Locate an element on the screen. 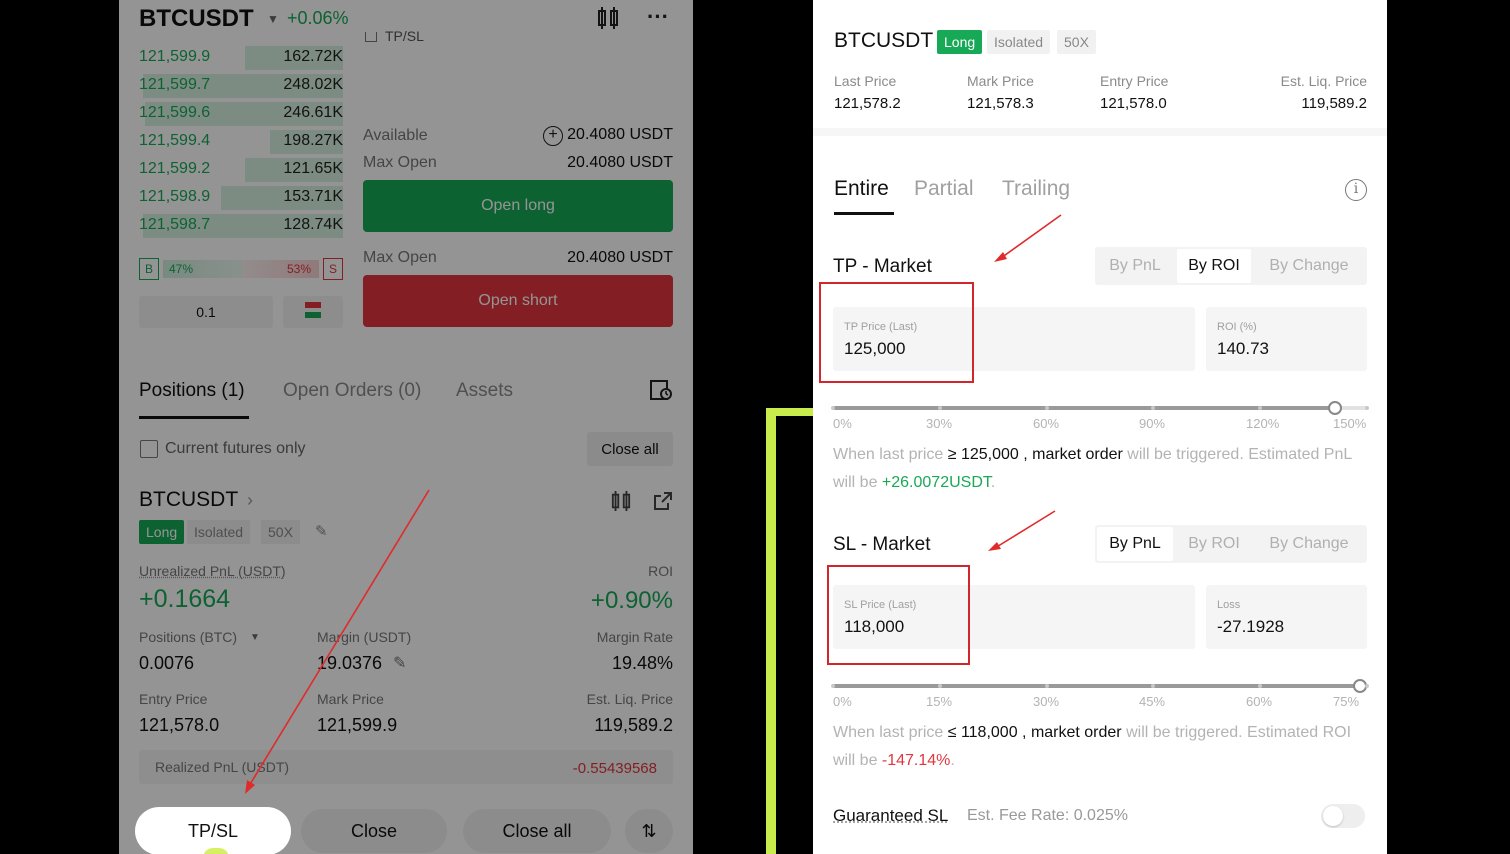 The width and height of the screenshot is (1510, 854). annotation-arrow is located at coordinates (337, 641).